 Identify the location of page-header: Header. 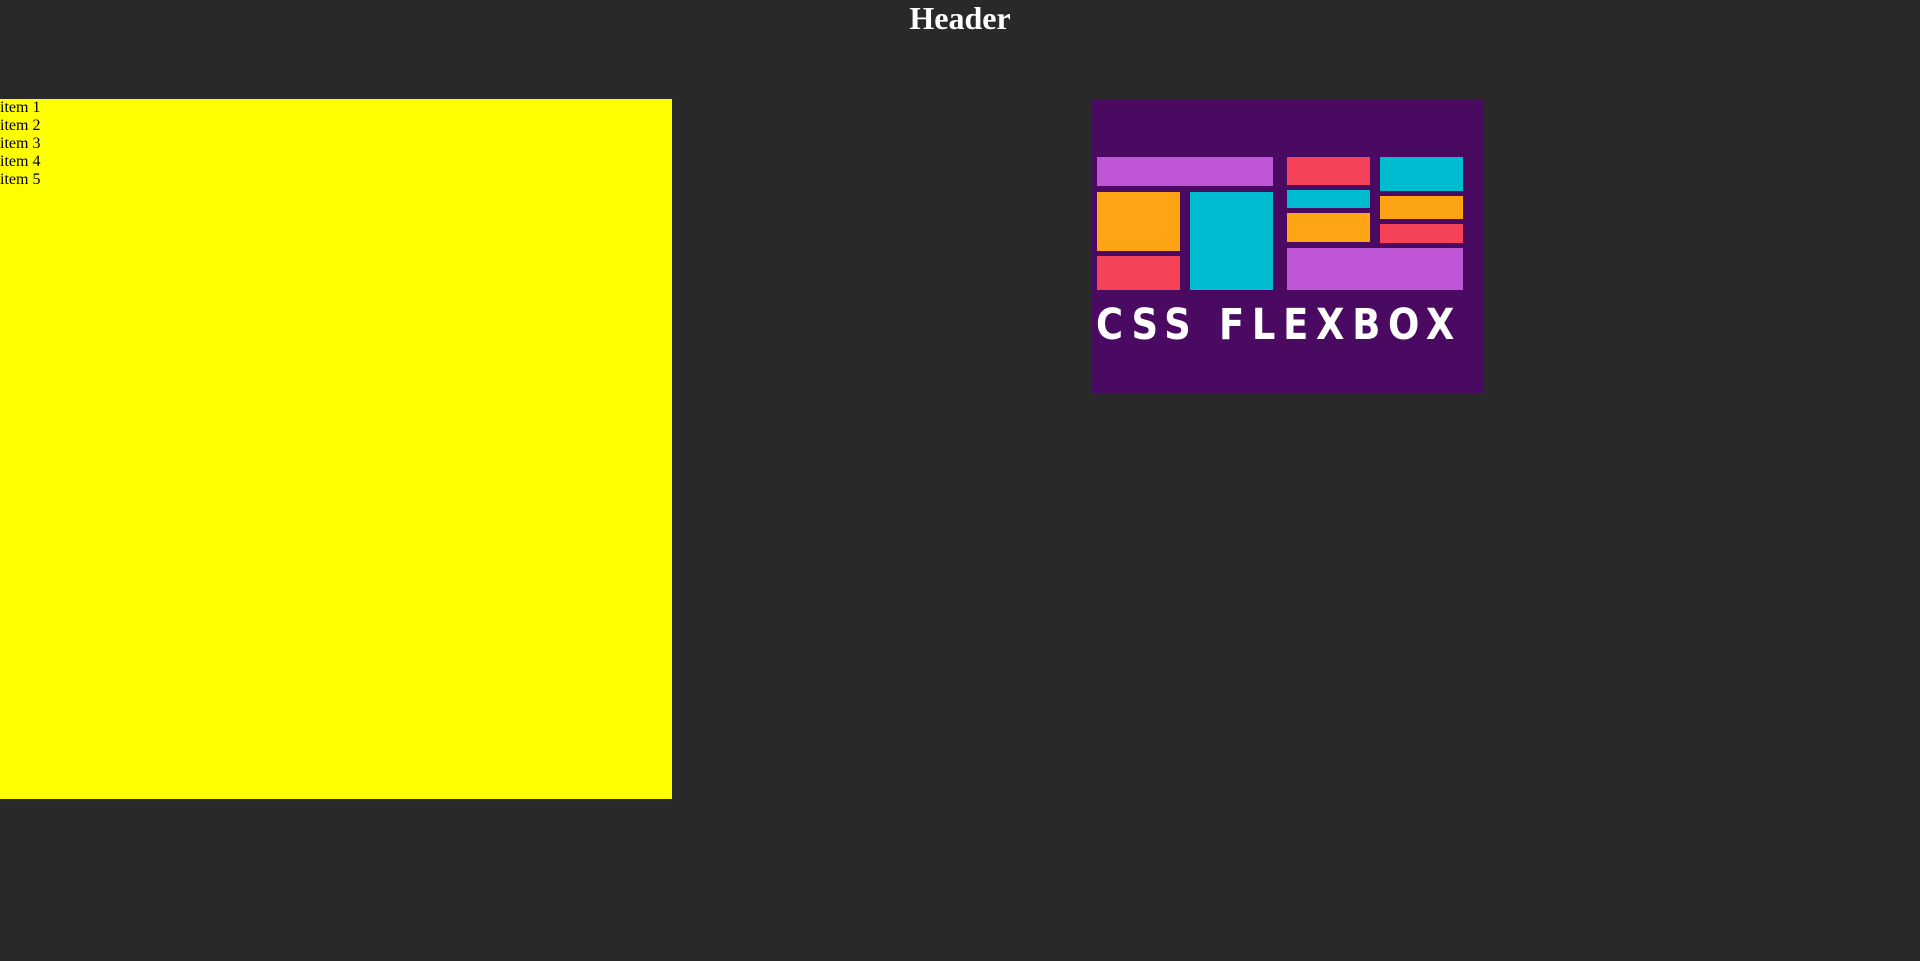
(960, 18).